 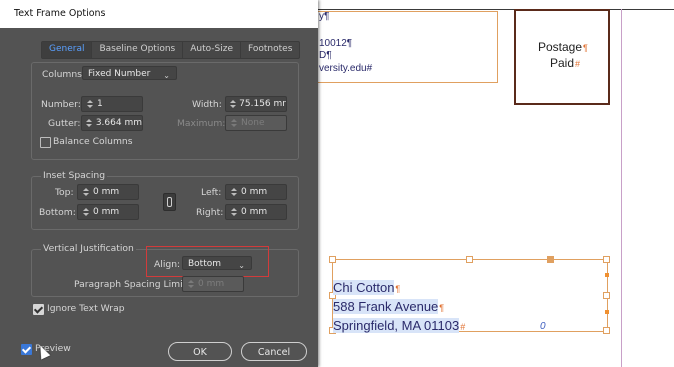 What do you see at coordinates (67, 50) in the screenshot?
I see `tab-general: General` at bounding box center [67, 50].